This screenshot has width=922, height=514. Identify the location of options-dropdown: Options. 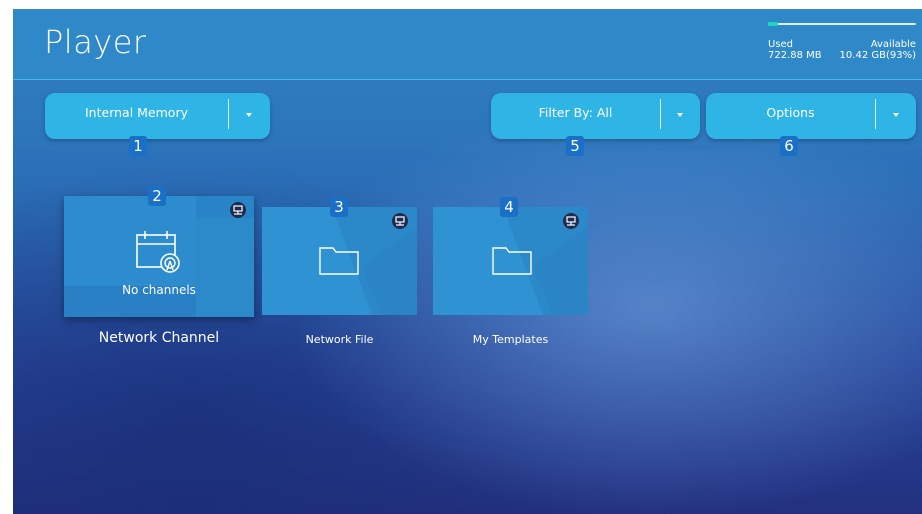
(811, 116).